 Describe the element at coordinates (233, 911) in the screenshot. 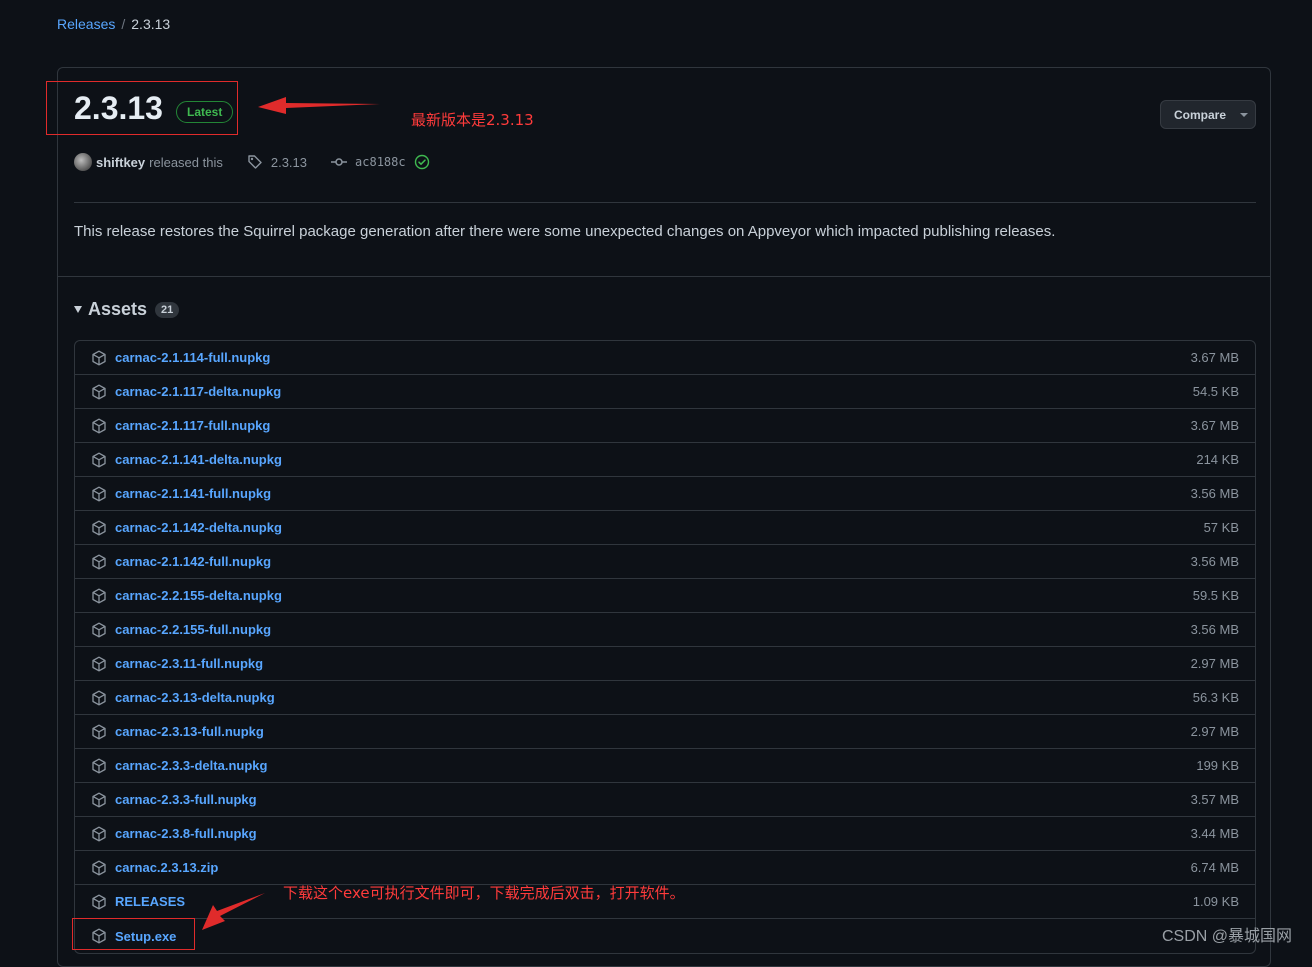

I see `annotation-arrow-setup` at that location.